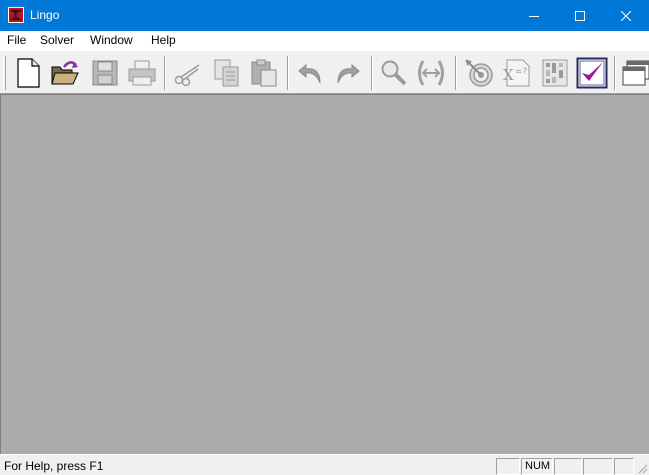 Image resolution: width=649 pixels, height=475 pixels. I want to click on cut-scissors-icon, so click(187, 75).